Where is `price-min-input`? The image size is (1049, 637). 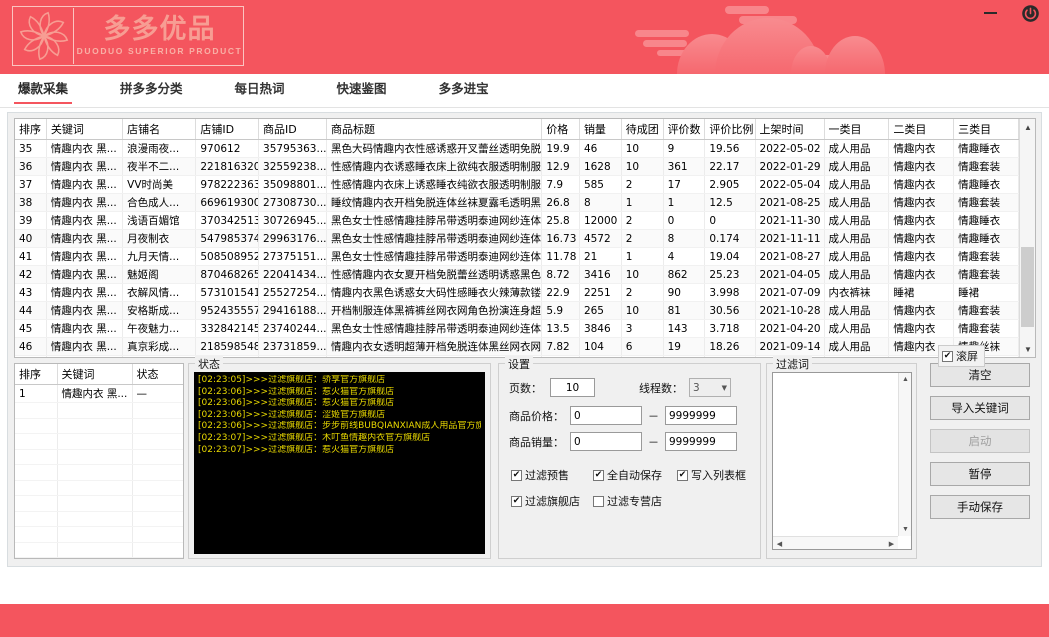
price-min-input is located at coordinates (606, 415).